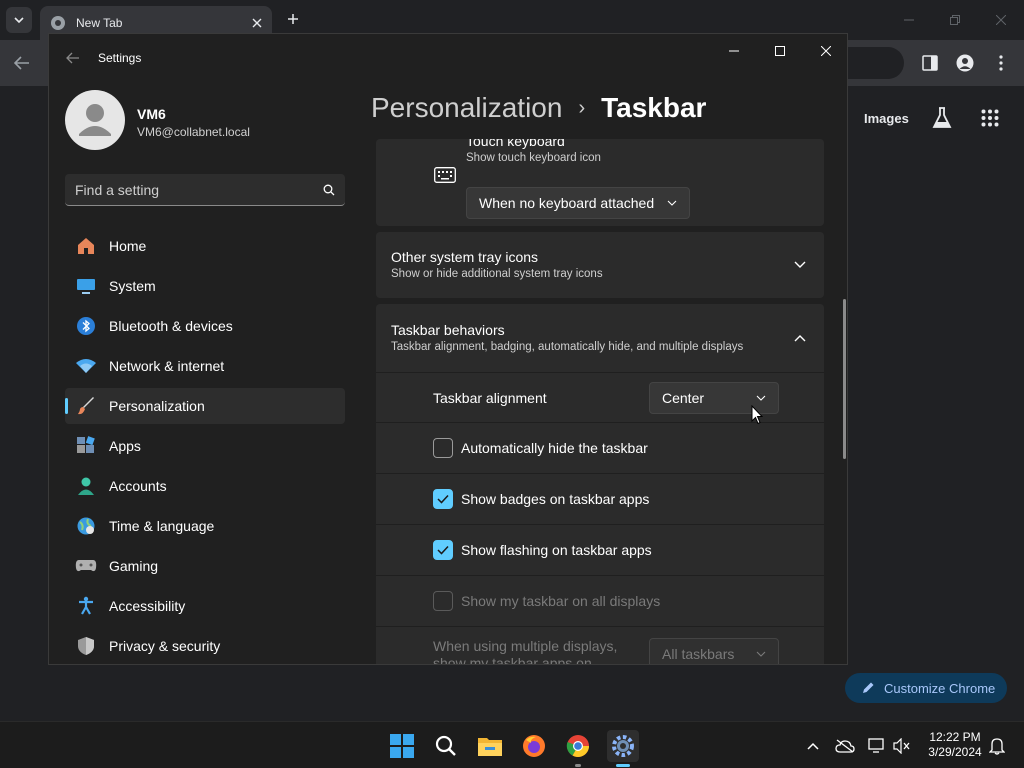 The image size is (1024, 768). What do you see at coordinates (86, 446) in the screenshot?
I see `apps-icon` at bounding box center [86, 446].